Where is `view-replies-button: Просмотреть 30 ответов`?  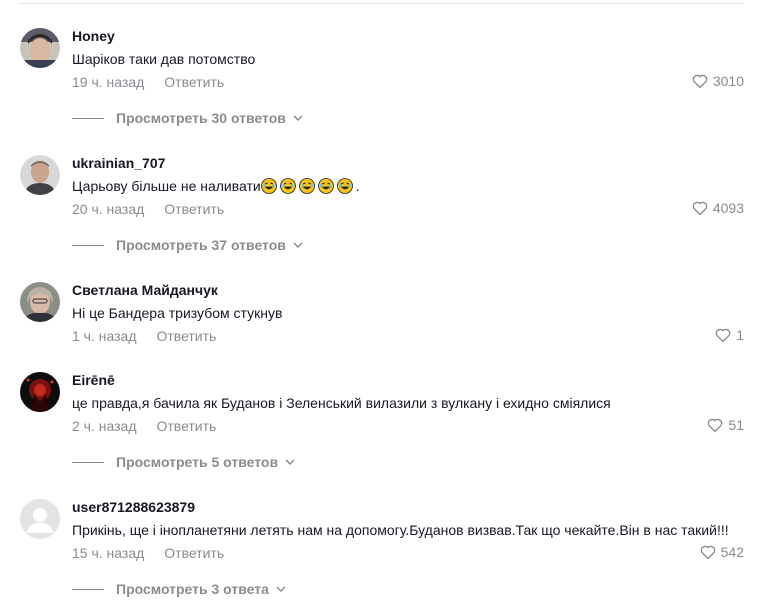 view-replies-button: Просмотреть 30 ответов is located at coordinates (188, 118).